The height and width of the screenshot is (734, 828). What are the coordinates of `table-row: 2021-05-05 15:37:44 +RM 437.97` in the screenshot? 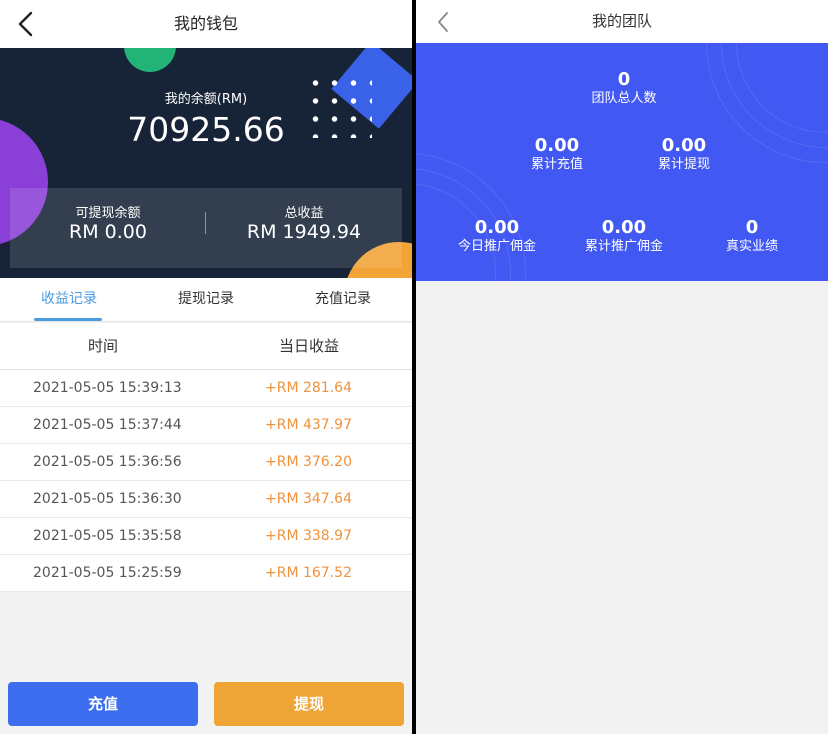 It's located at (206, 425).